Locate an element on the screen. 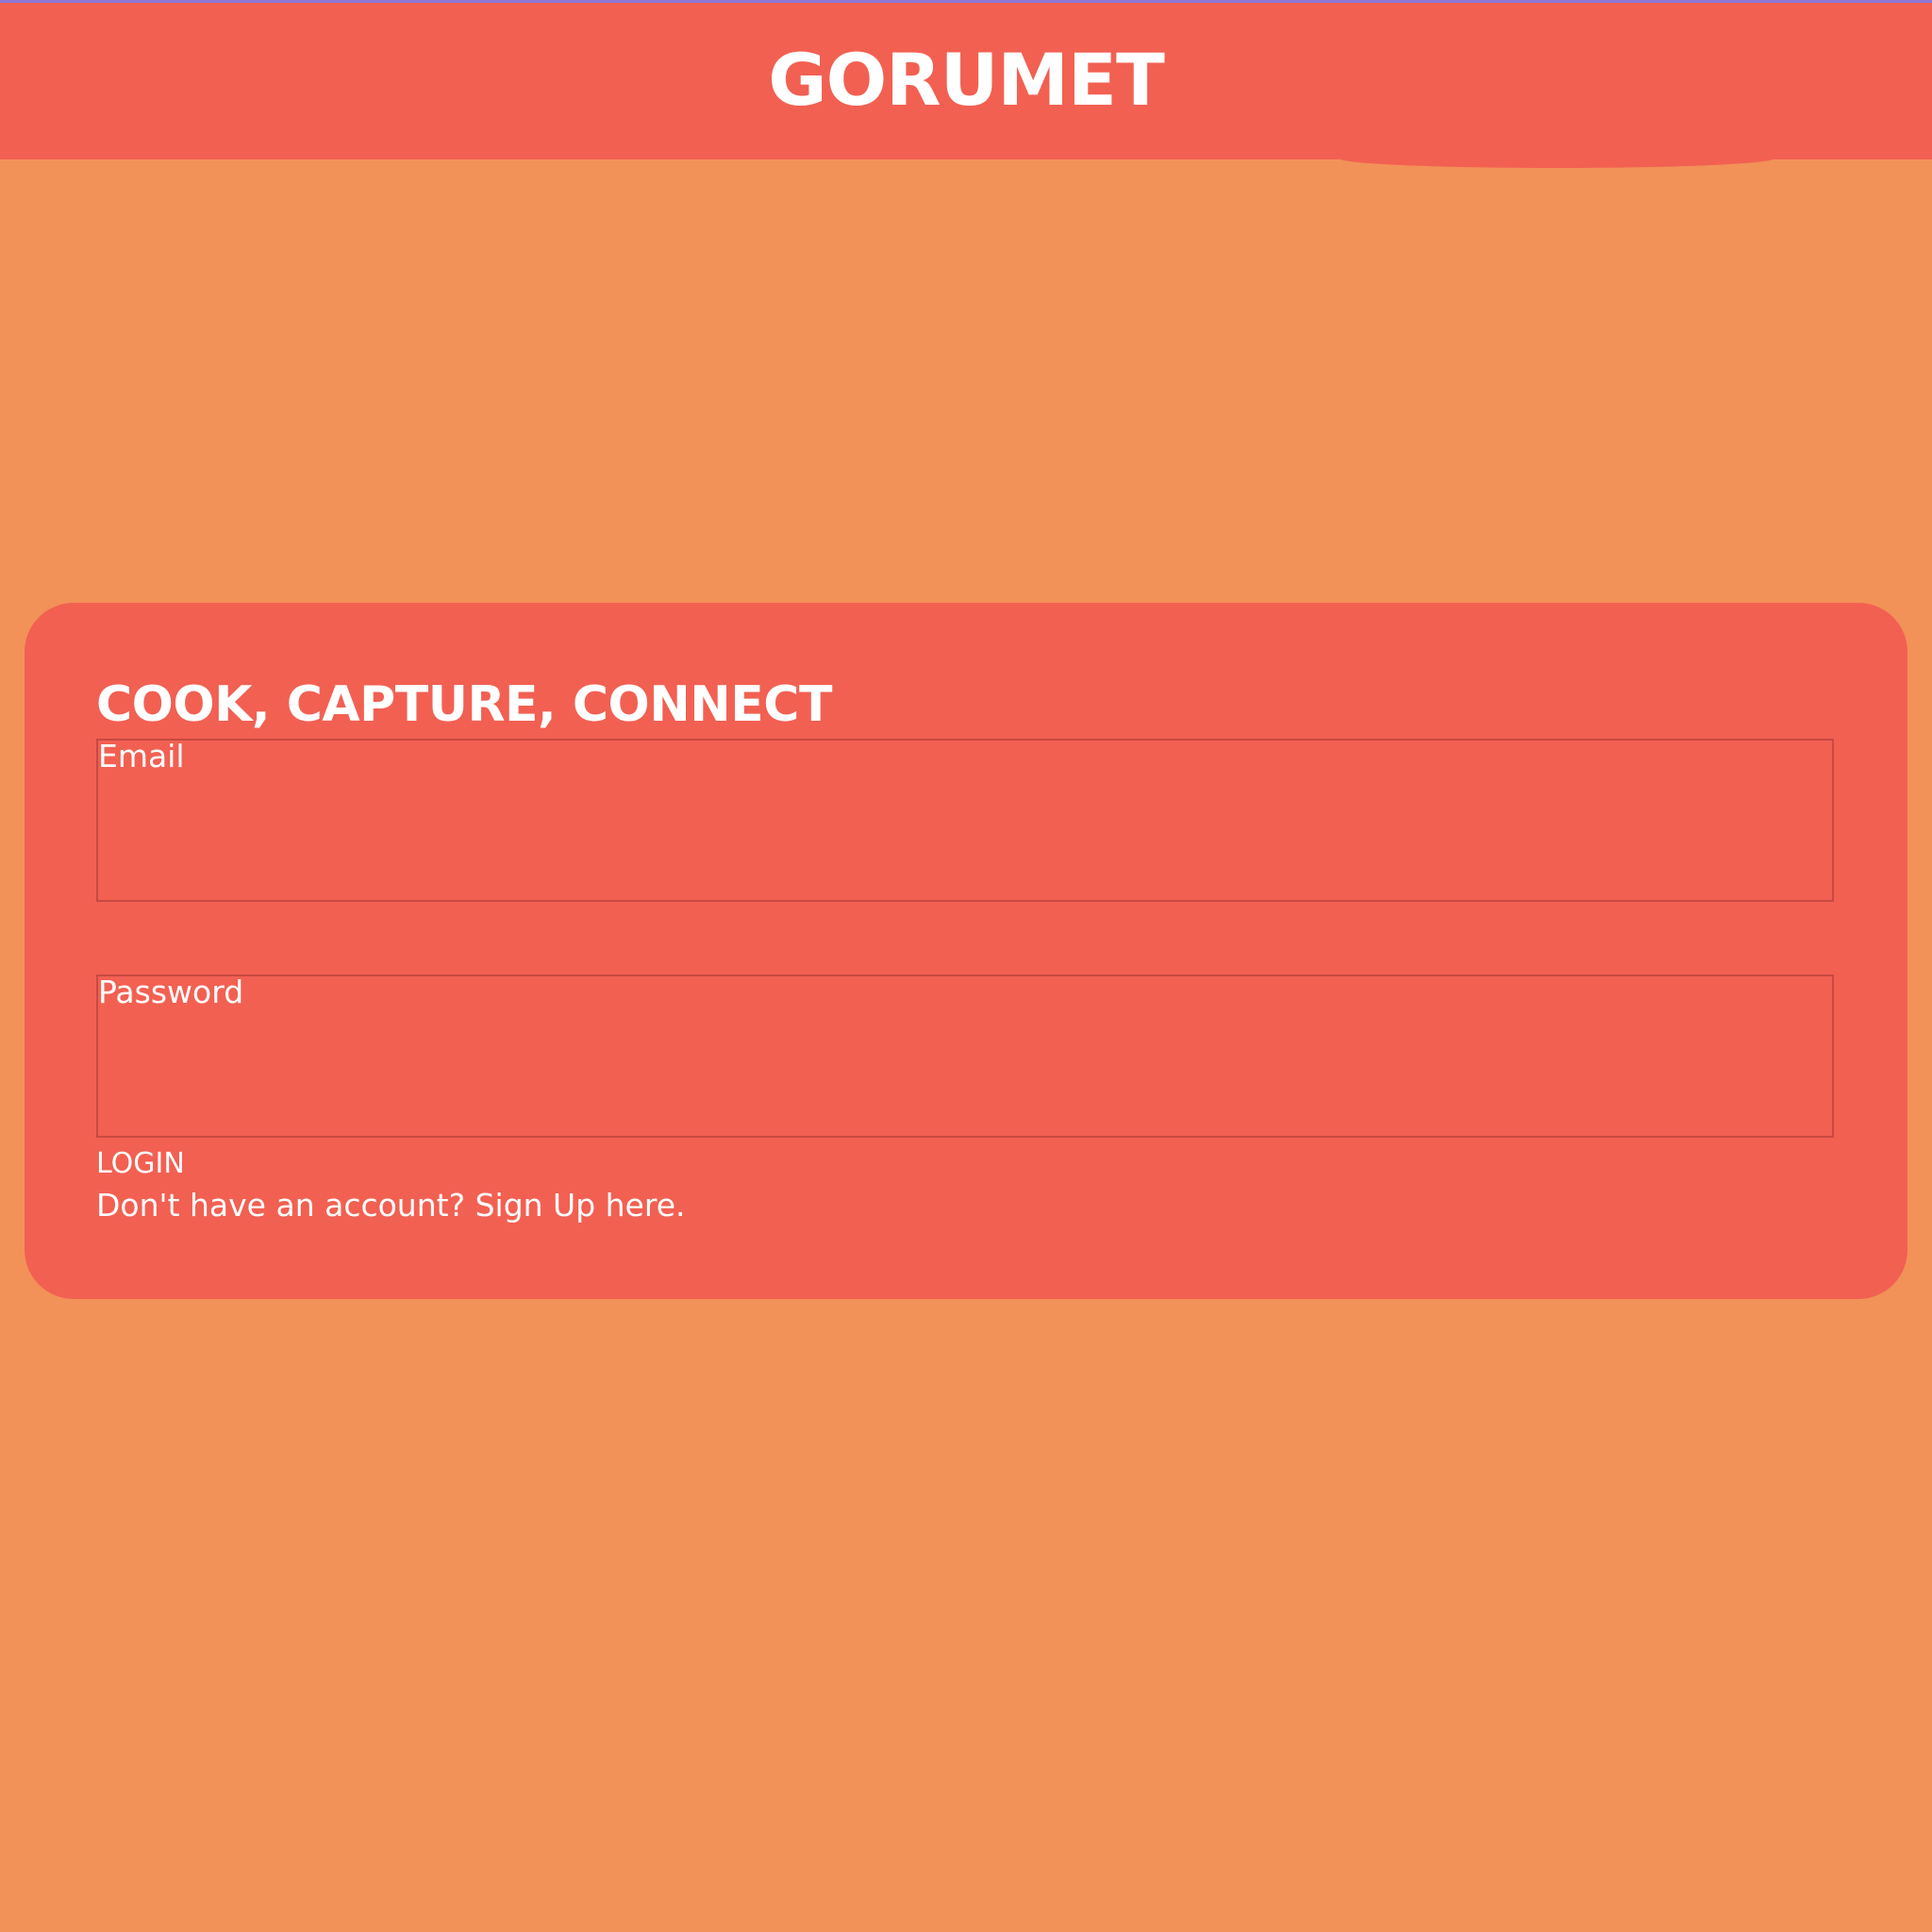  brand-logo: GORUMET is located at coordinates (967, 80).